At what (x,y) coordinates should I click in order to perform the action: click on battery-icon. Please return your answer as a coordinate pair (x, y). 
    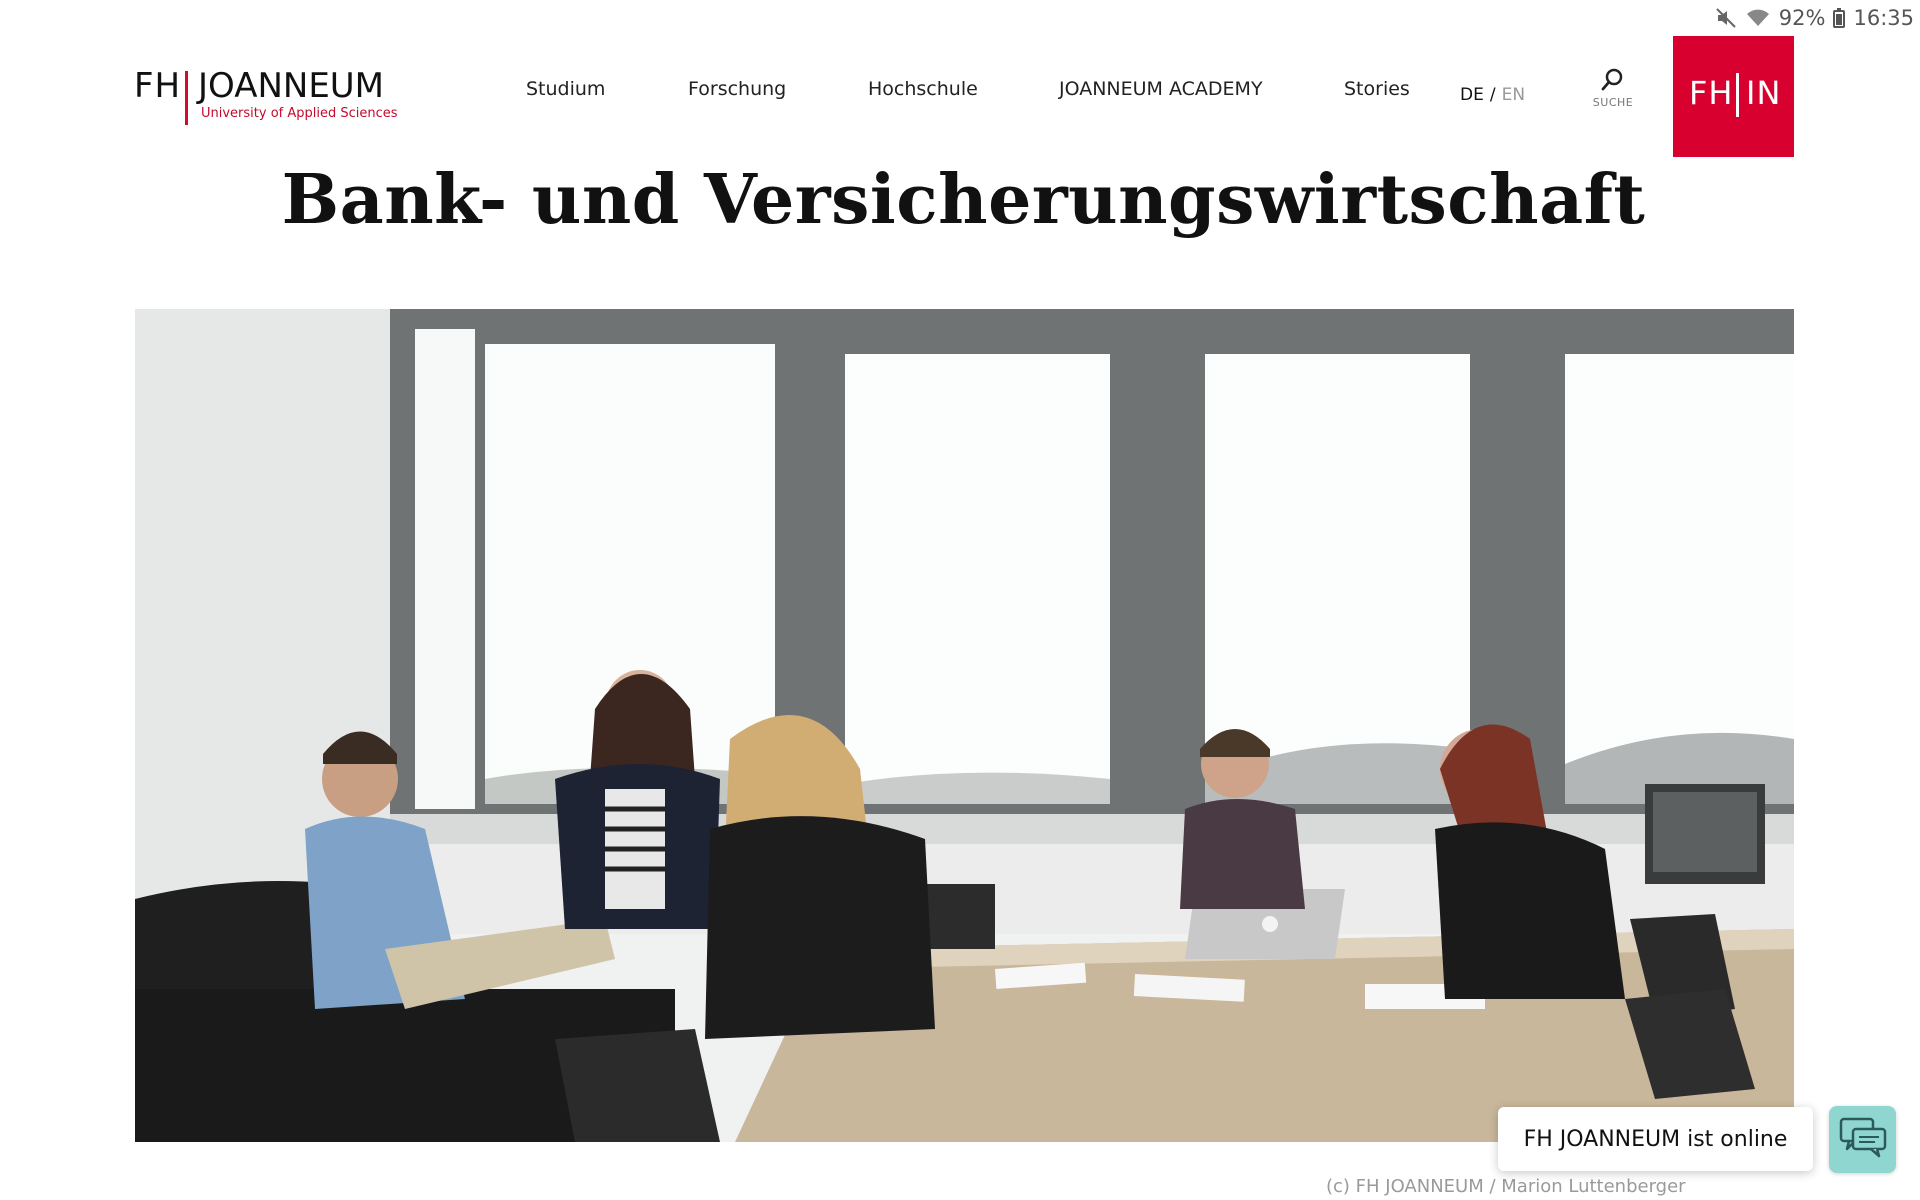
    Looking at the image, I should click on (1839, 18).